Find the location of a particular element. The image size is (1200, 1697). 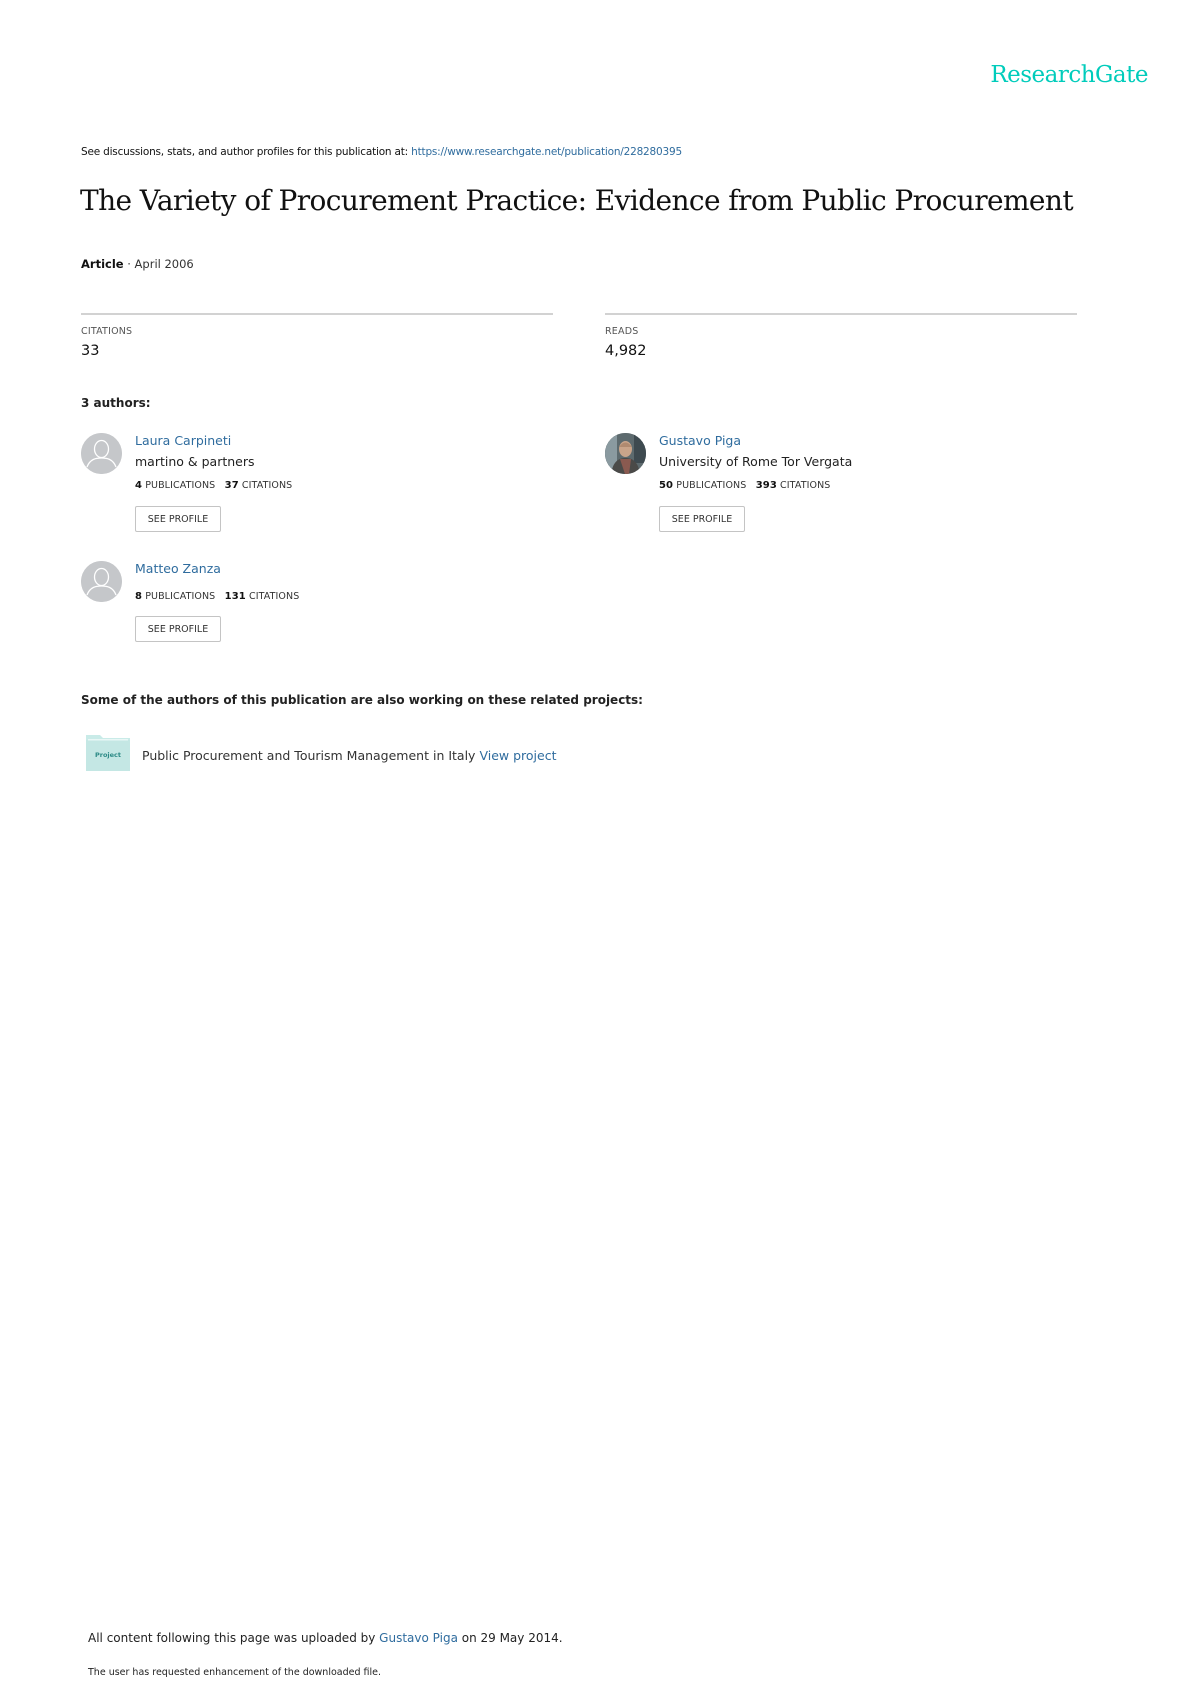

researchgate-logo: ResearchGate is located at coordinates (1069, 75).